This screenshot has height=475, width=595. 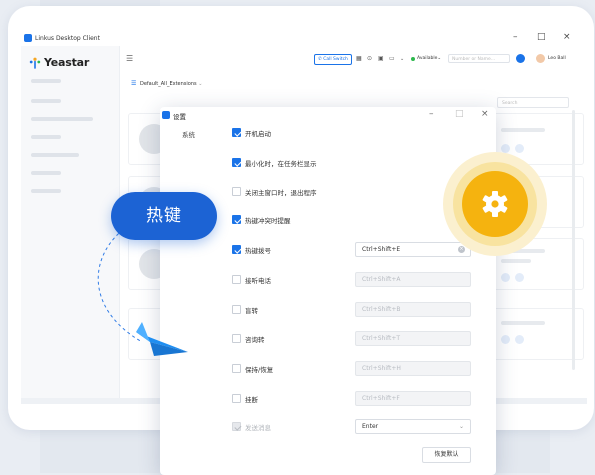 What do you see at coordinates (67, 62) in the screenshot?
I see `brand-name: Yeastar` at bounding box center [67, 62].